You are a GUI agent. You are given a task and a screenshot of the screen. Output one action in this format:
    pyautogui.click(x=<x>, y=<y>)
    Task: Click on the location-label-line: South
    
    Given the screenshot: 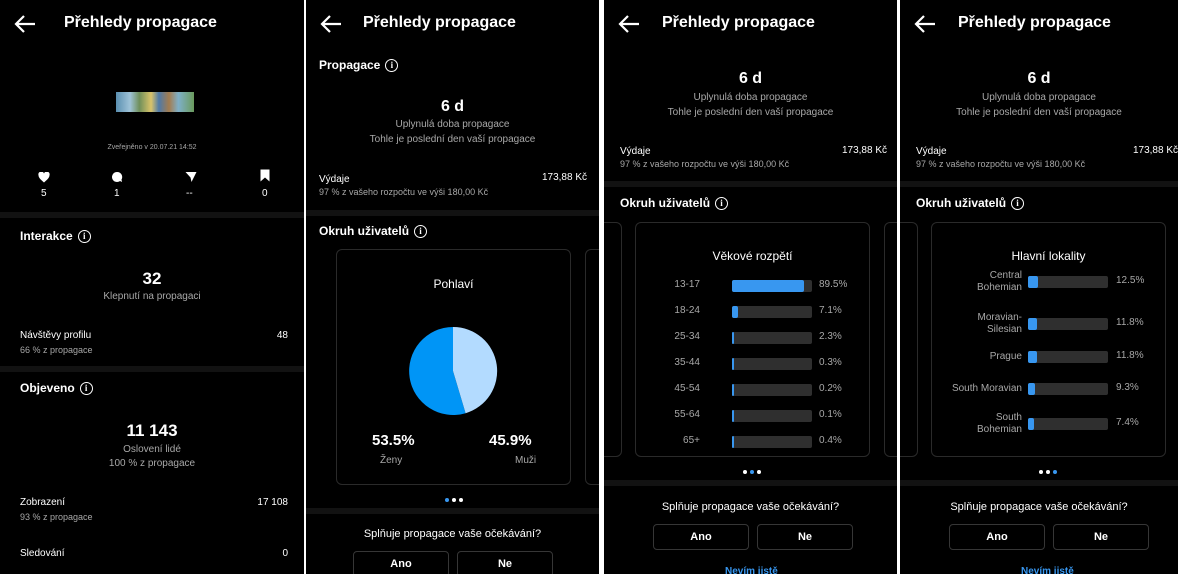 What is the action you would take?
    pyautogui.click(x=1008, y=417)
    